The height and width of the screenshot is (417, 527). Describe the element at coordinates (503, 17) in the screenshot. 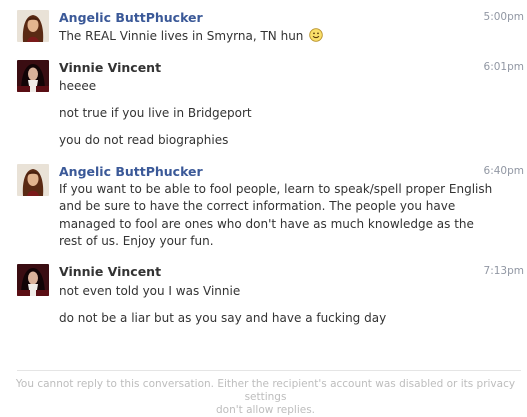

I see `message-timestamp: 5:00pm` at that location.